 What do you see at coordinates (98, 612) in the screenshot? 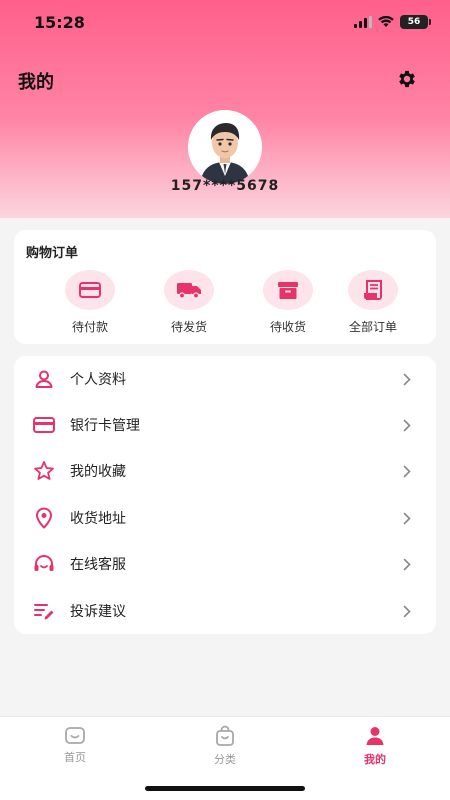
I see `menu-label: 投诉建议` at bounding box center [98, 612].